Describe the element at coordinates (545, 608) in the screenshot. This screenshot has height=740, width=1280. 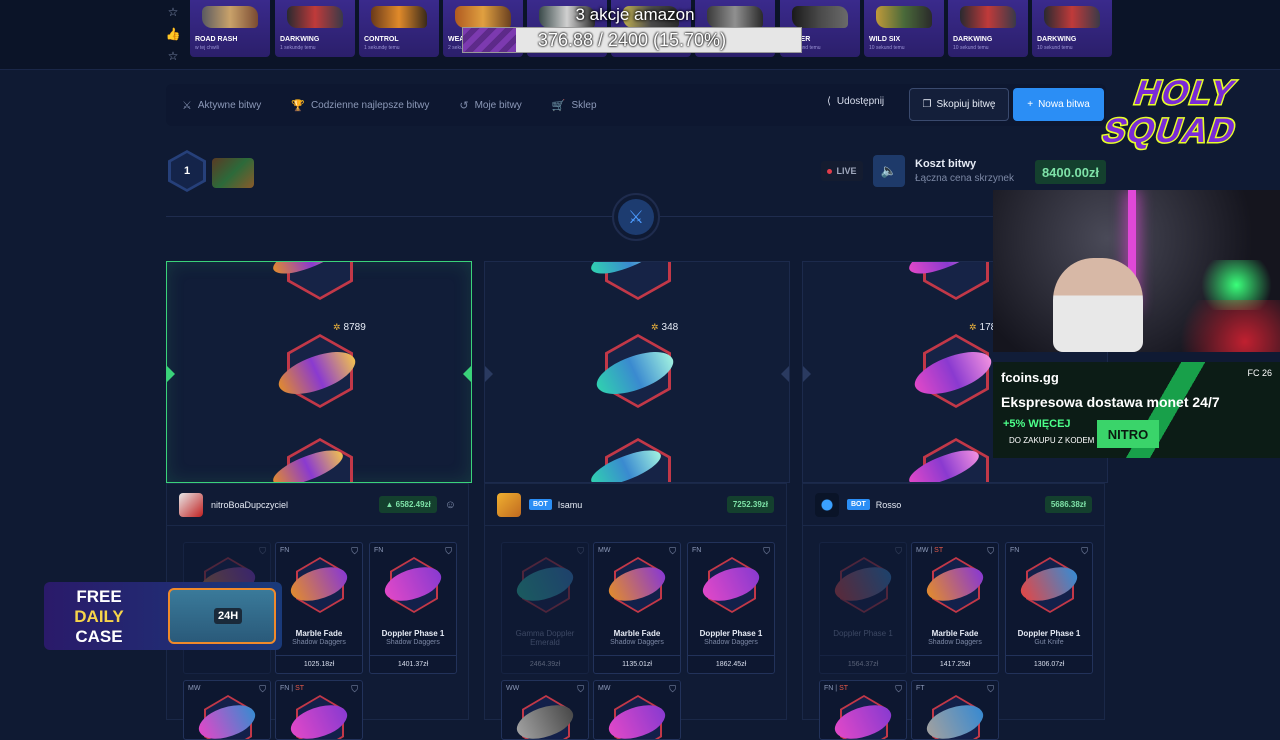
I see `item-card: ⛉ Gamma Doppler Emerald 2464.39zł` at that location.